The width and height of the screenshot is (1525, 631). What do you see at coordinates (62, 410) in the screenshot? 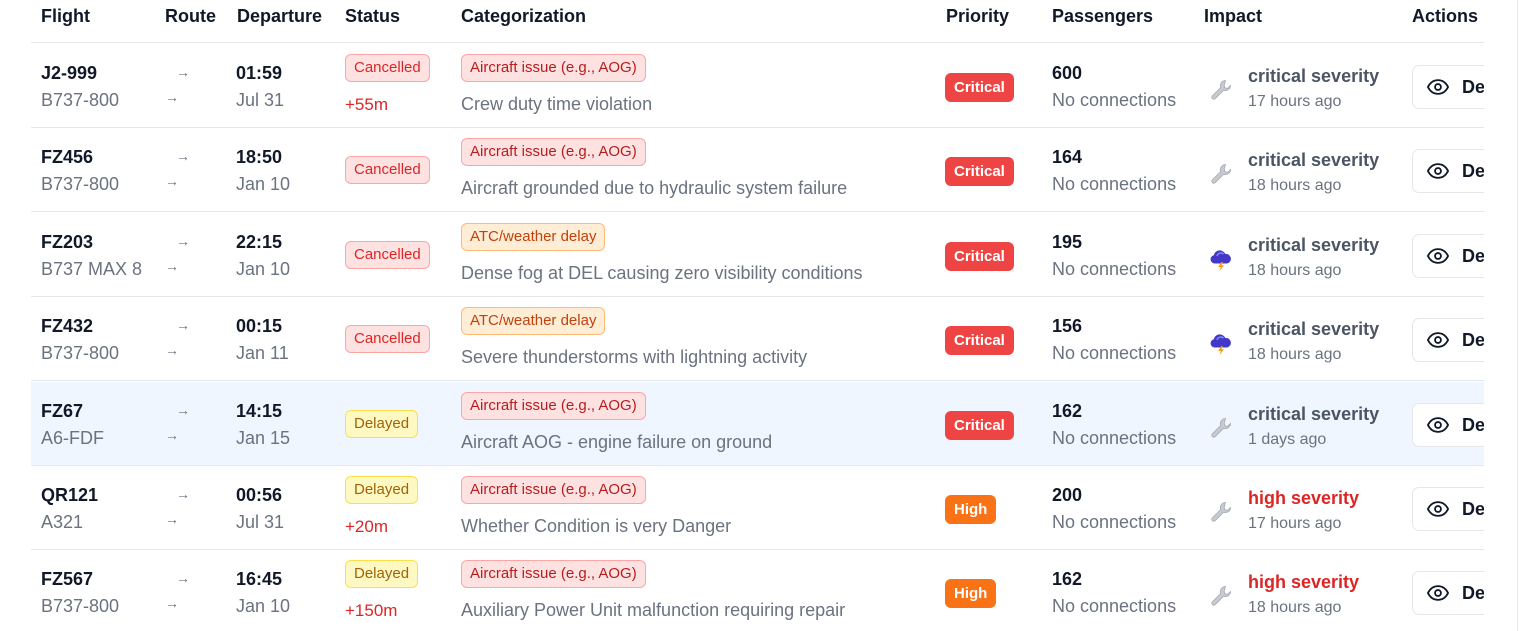
I see `flight-number: FZ67` at bounding box center [62, 410].